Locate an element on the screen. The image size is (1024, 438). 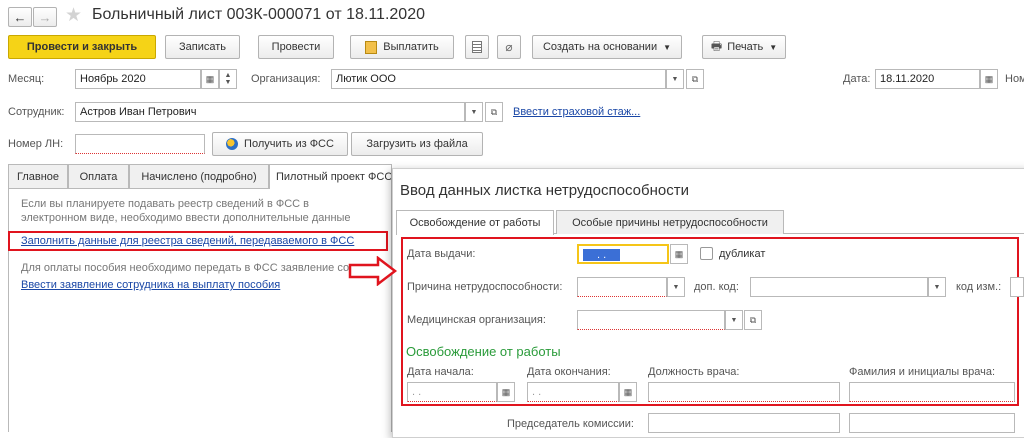
add-code-field is located at coordinates (839, 287).